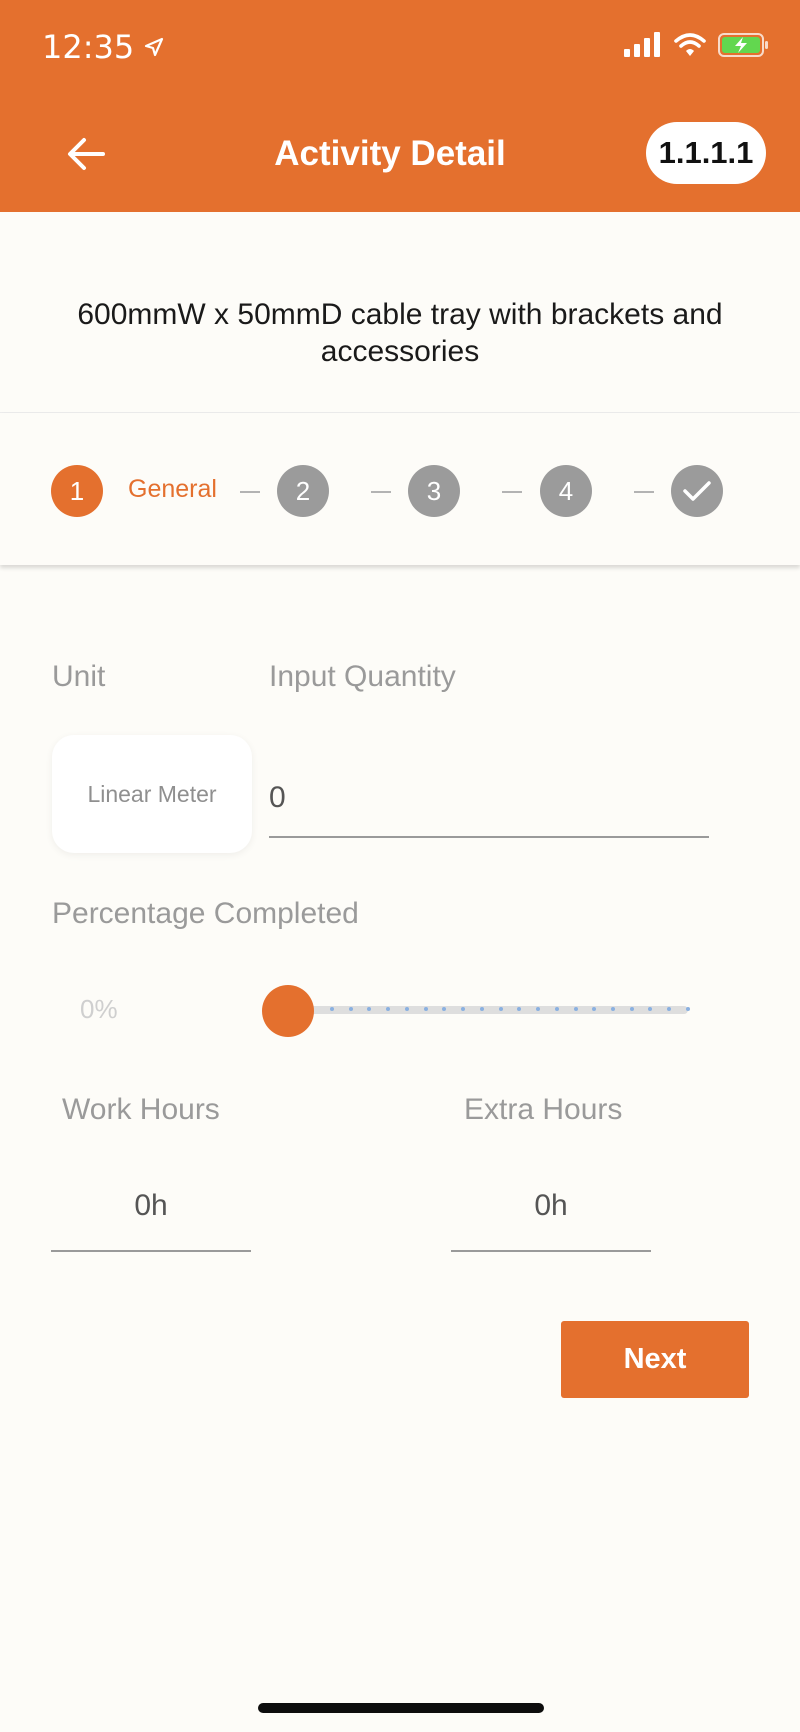 Image resolution: width=800 pixels, height=1732 pixels. What do you see at coordinates (400, 106) in the screenshot?
I see `app-header: 12:35 Activity Detail 1.1.1.1` at bounding box center [400, 106].